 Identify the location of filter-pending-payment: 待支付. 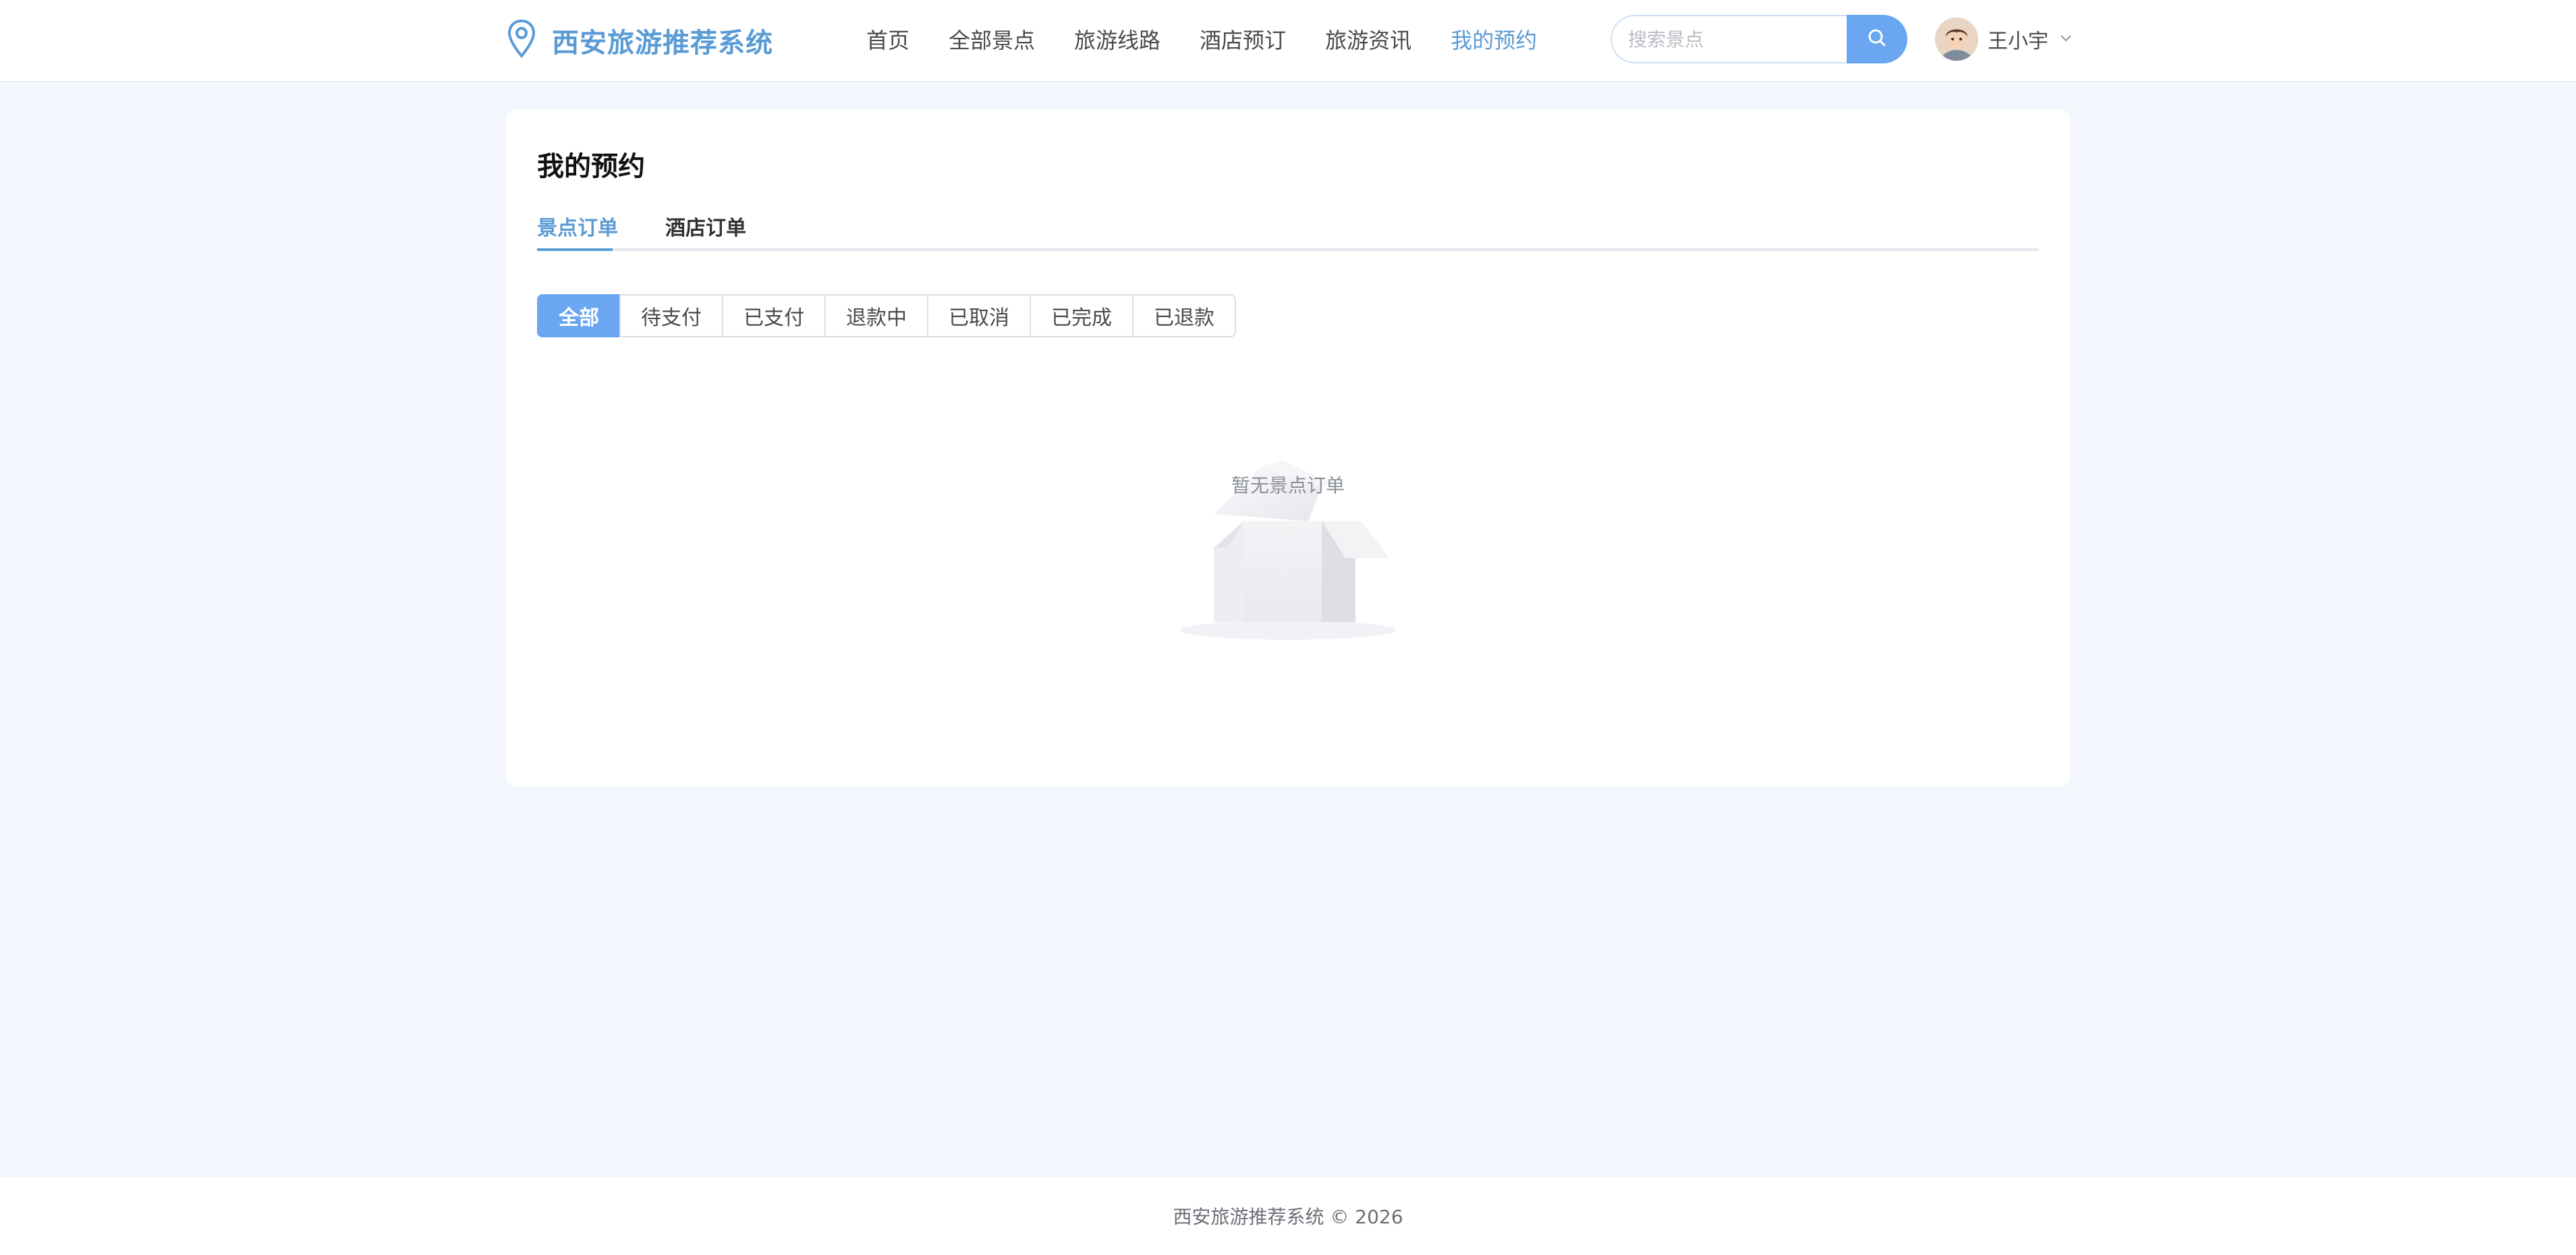
(671, 315).